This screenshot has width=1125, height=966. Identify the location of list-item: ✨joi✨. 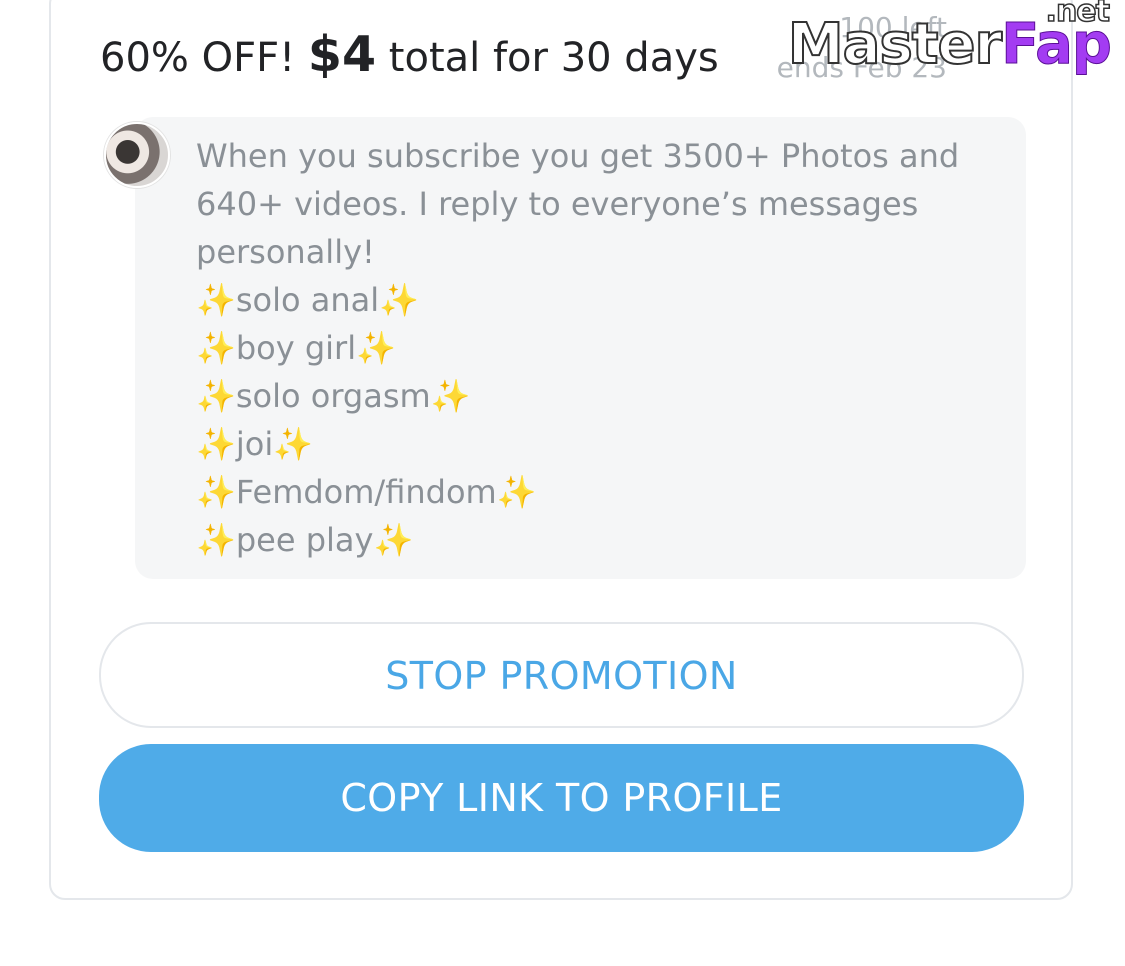
(591, 444).